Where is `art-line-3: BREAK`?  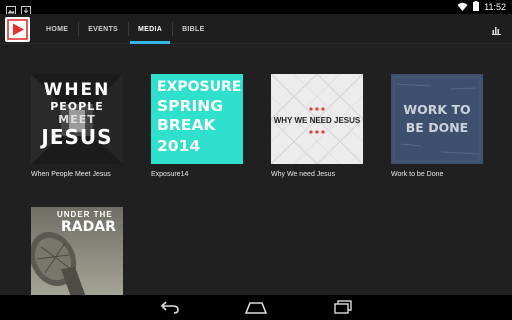 art-line-3: BREAK is located at coordinates (186, 125).